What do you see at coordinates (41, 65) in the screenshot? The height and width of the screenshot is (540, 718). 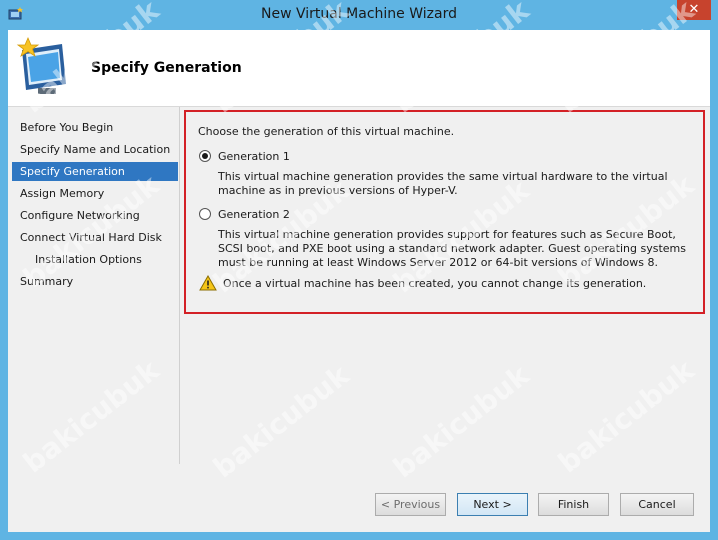 I see `virtual-machine-icon` at bounding box center [41, 65].